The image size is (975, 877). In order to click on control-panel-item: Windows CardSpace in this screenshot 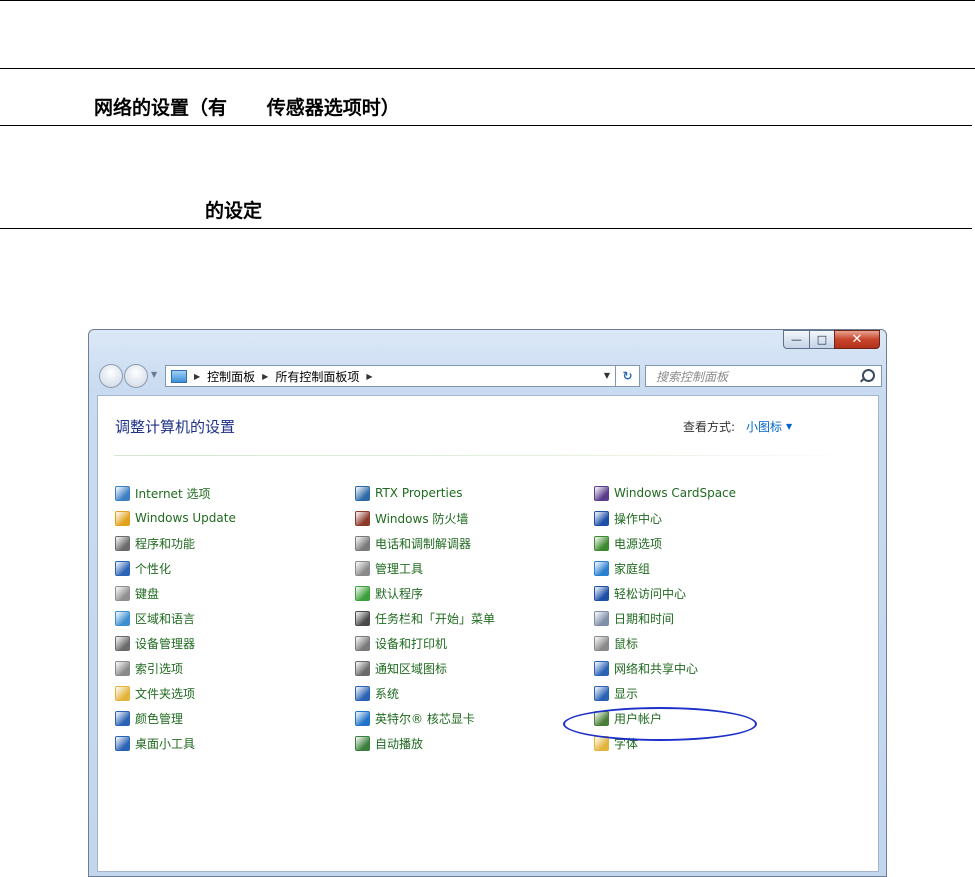, I will do `click(665, 493)`.